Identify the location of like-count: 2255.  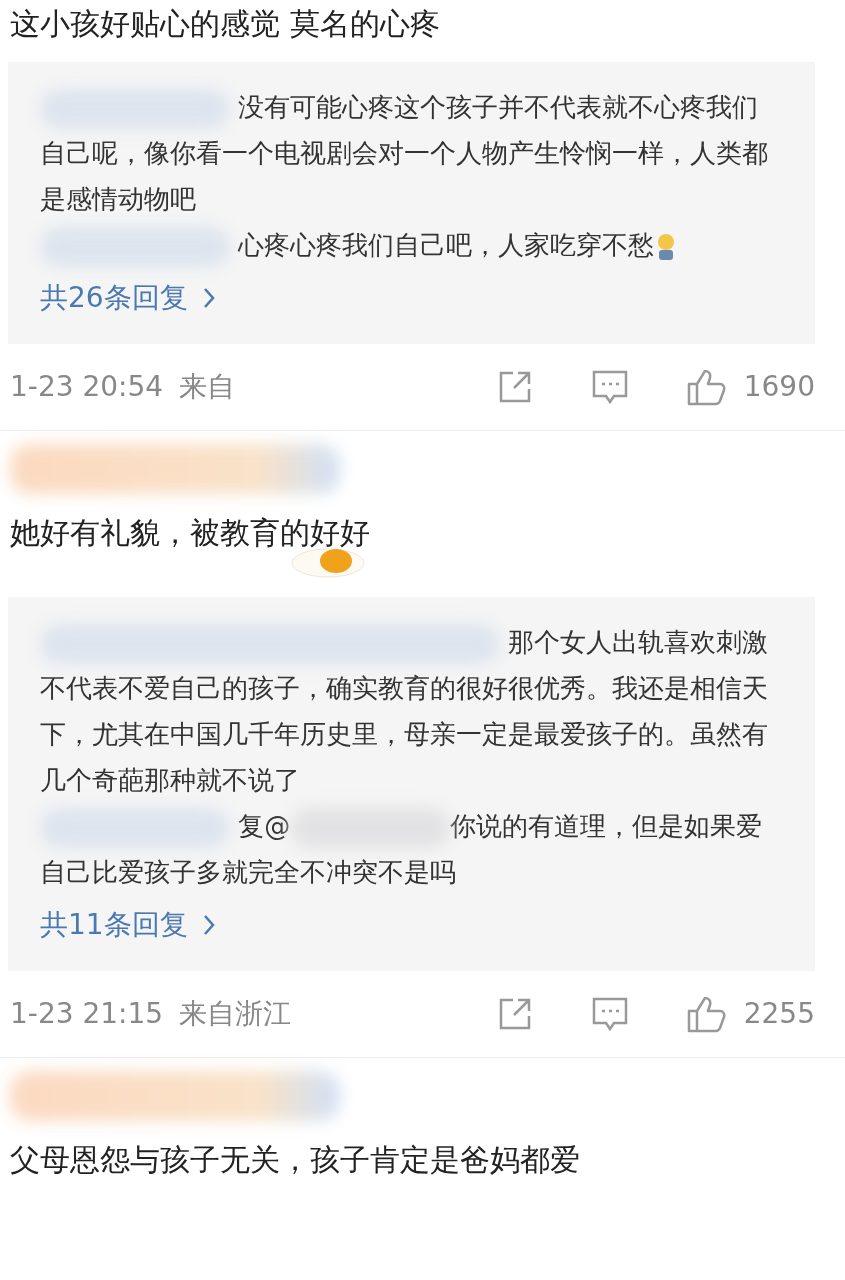
(779, 1014).